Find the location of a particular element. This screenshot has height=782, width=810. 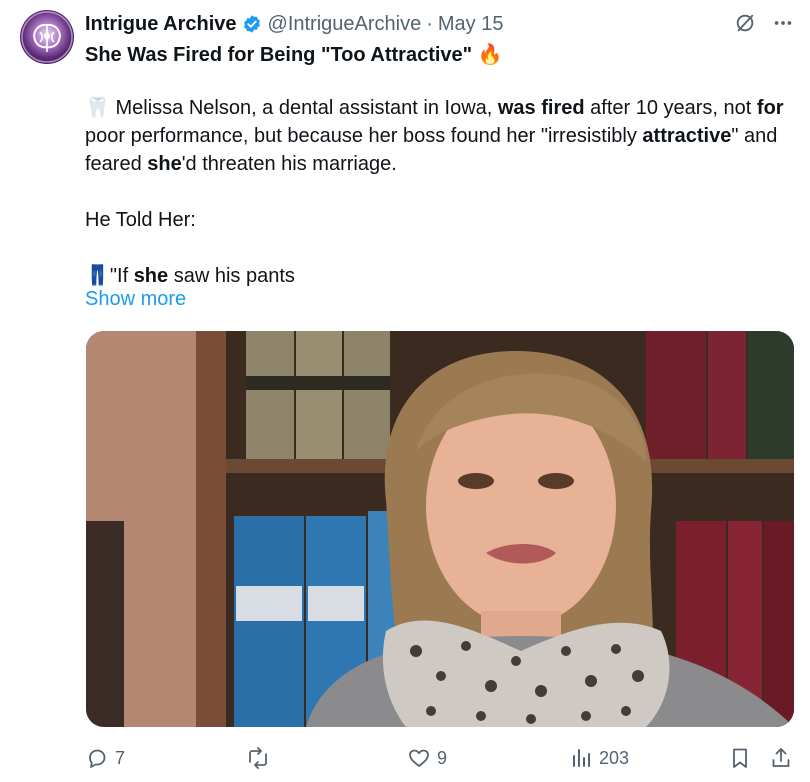

text-run: saw his pants is located at coordinates (231, 276).